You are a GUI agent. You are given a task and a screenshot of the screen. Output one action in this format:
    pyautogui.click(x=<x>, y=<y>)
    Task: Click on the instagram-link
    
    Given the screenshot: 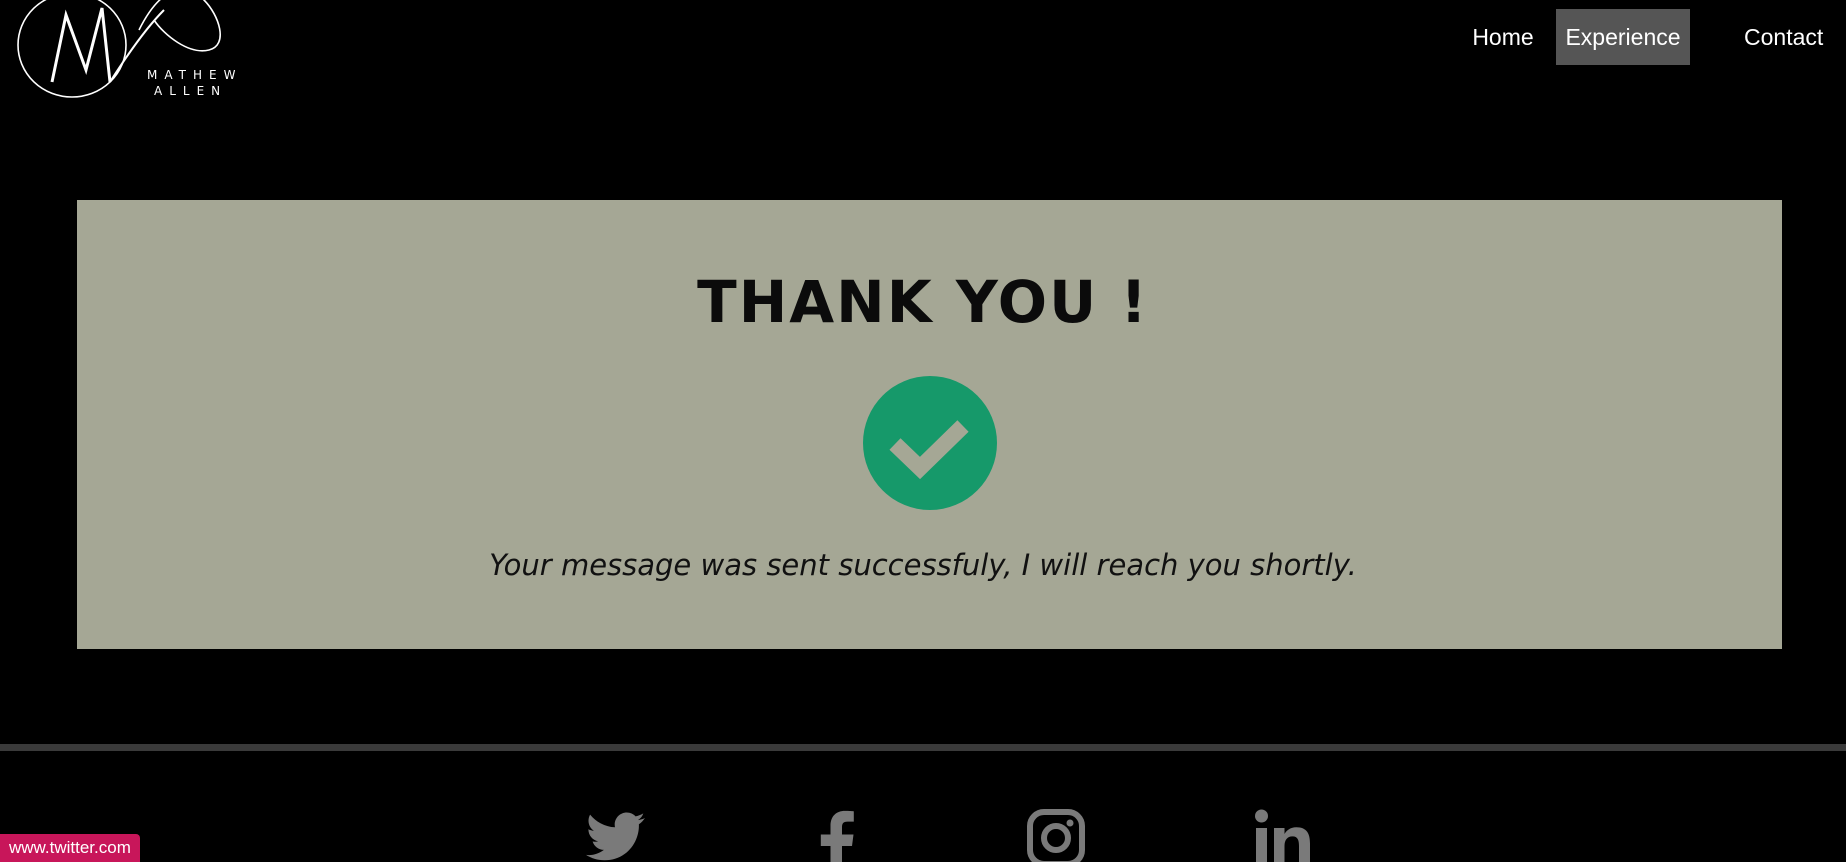 What is the action you would take?
    pyautogui.click(x=1057, y=834)
    